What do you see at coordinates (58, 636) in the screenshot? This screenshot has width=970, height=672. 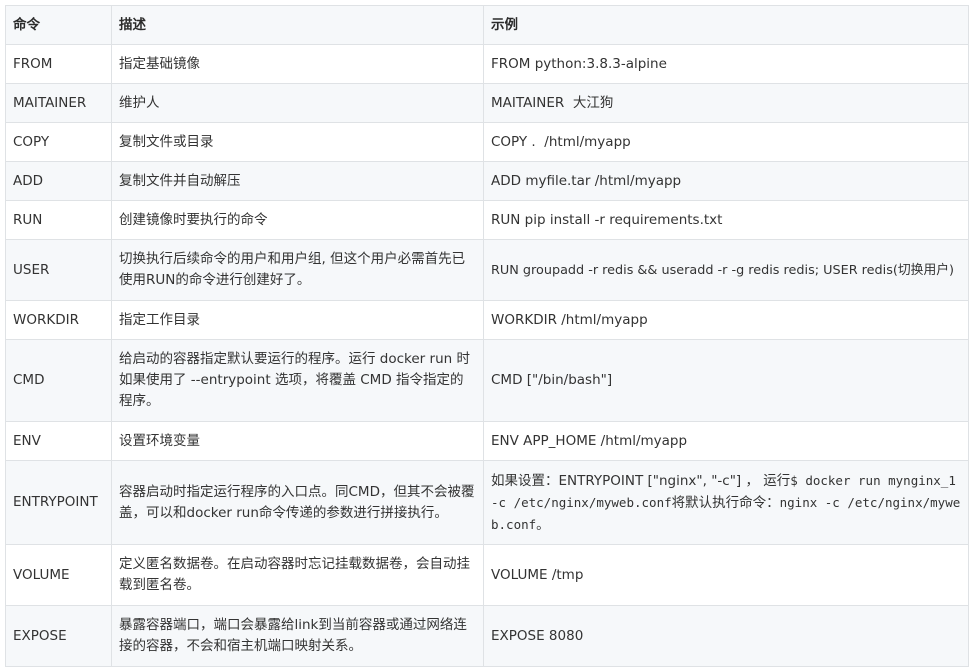 I see `cell-command: EXPOSE` at bounding box center [58, 636].